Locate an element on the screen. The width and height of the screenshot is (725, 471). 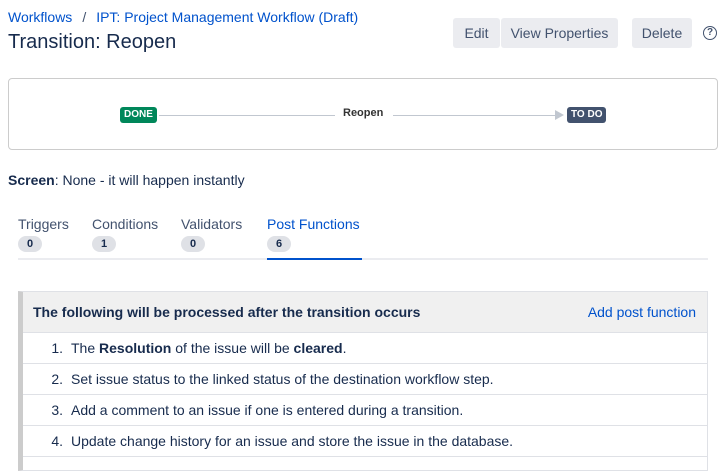
tab-validators: Validators 0 is located at coordinates (211, 238).